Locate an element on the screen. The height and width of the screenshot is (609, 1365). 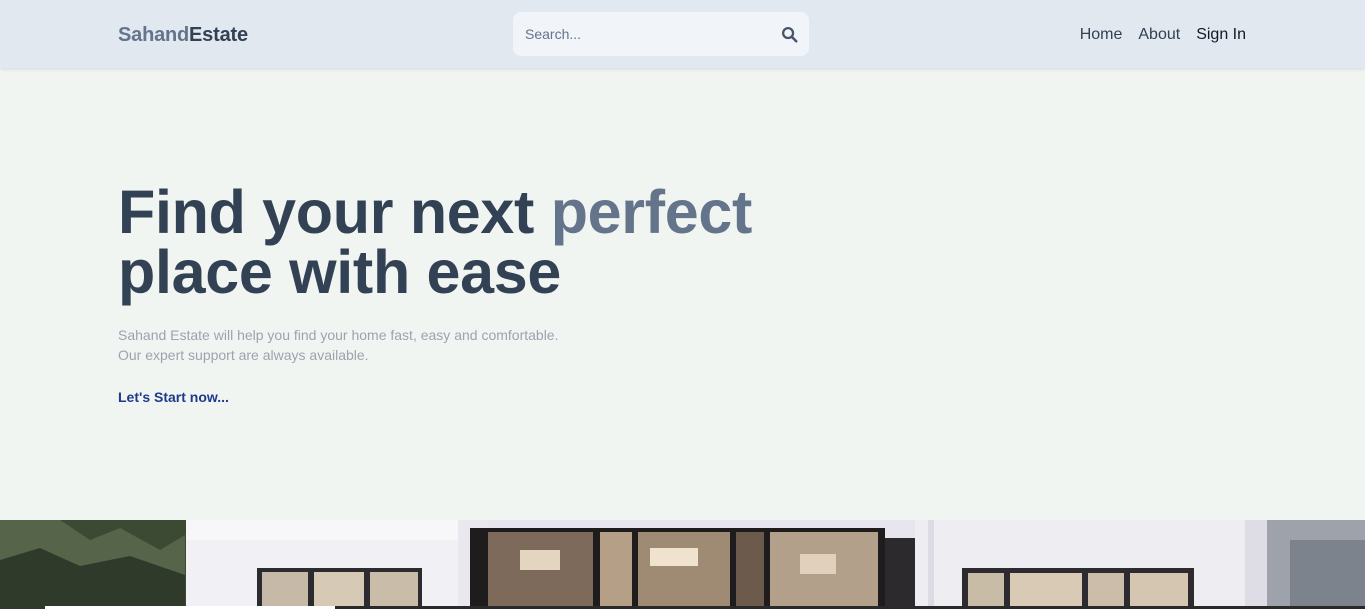
search-form is located at coordinates (661, 34).